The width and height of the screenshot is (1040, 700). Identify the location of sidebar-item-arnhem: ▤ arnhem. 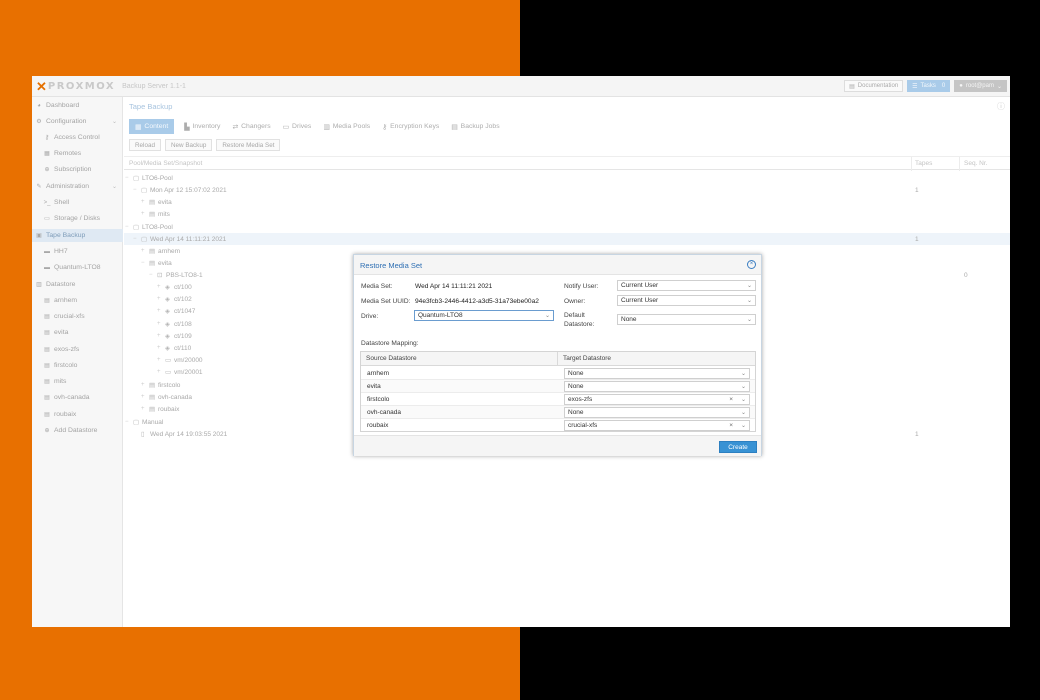
(77, 300).